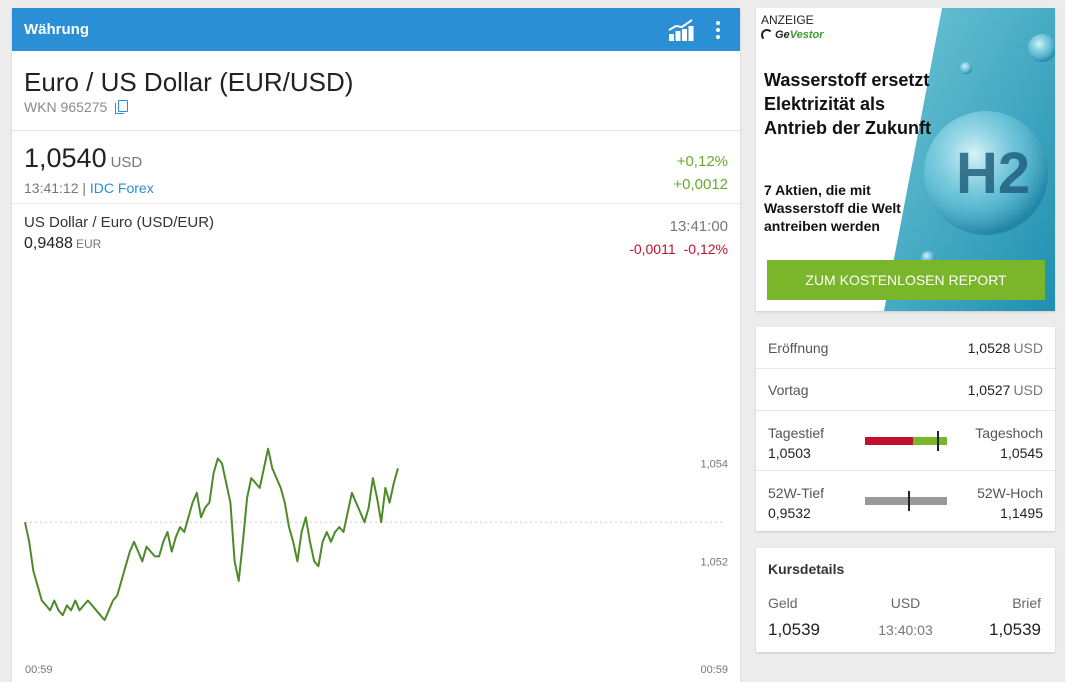 This screenshot has width=1065, height=682. Describe the element at coordinates (909, 501) in the screenshot. I see `year-range-marker` at that location.